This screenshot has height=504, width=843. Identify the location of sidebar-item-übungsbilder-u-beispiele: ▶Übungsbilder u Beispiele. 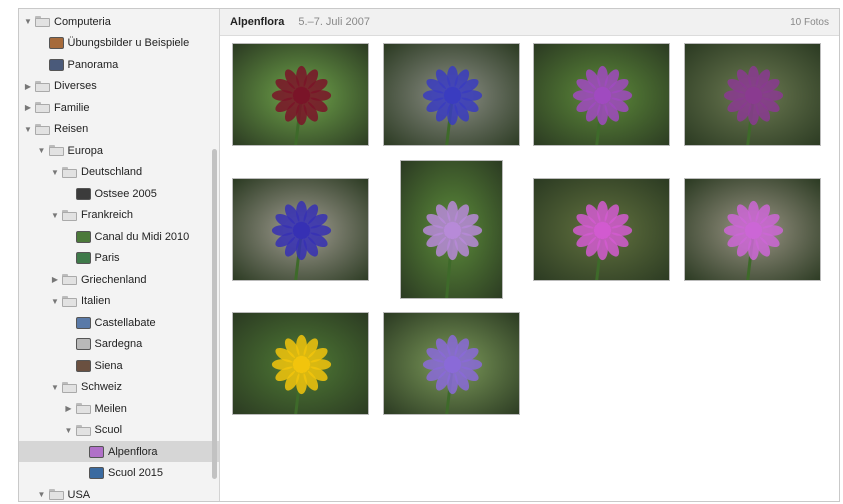
(119, 43).